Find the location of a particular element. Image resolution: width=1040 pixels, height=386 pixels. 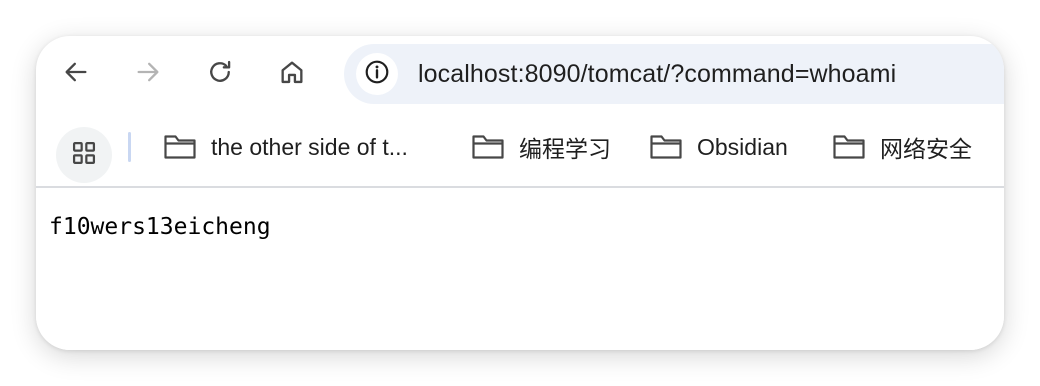

url-text: localhost:8090/tomcat/?command=whoami is located at coordinates (657, 74).